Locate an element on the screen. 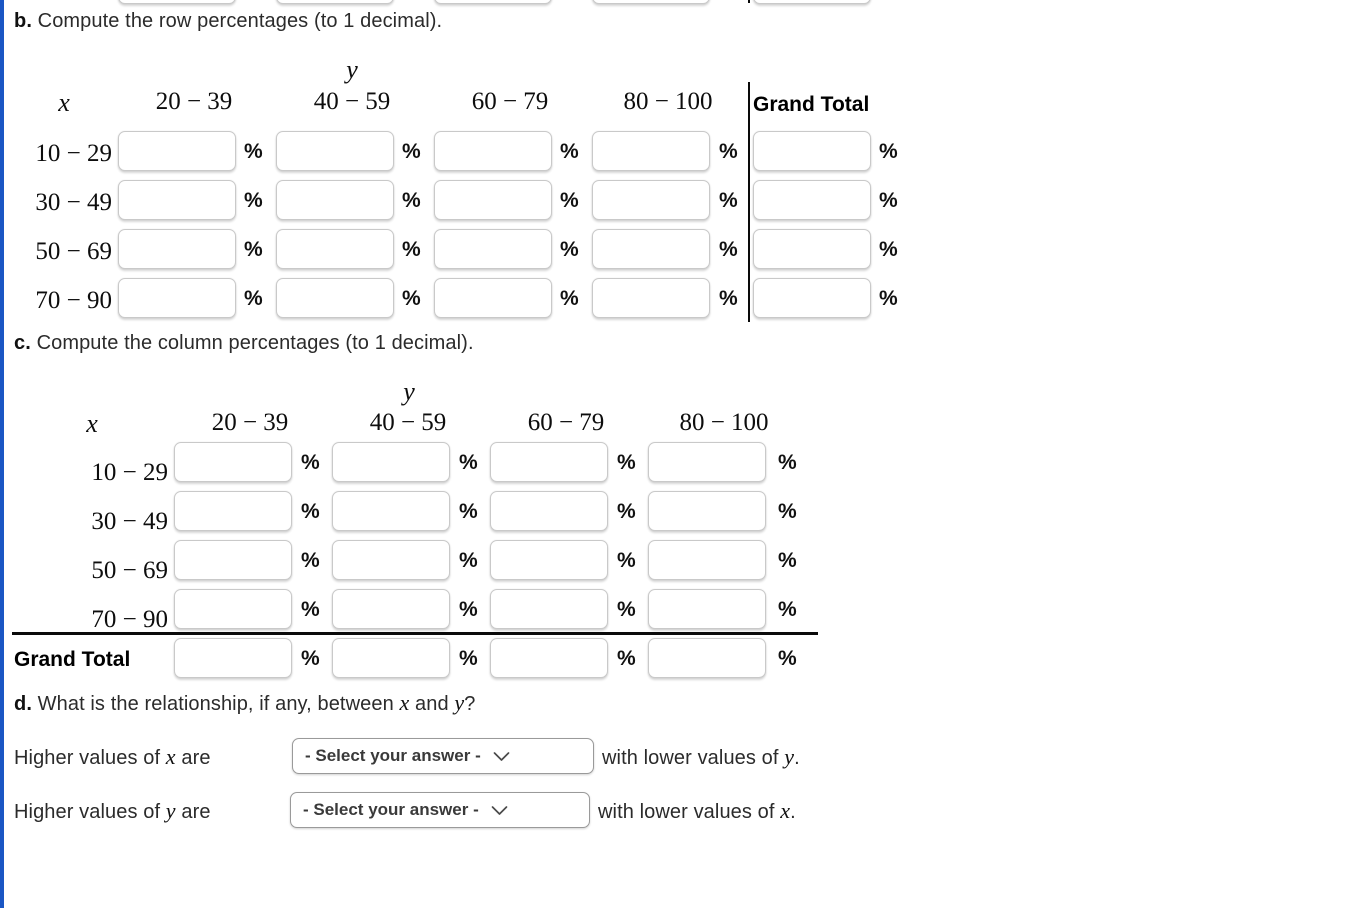 The height and width of the screenshot is (908, 1368). b-percent-0-3: % is located at coordinates (728, 151).